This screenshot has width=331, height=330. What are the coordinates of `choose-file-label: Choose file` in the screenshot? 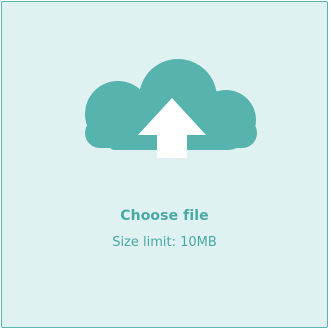 It's located at (164, 216).